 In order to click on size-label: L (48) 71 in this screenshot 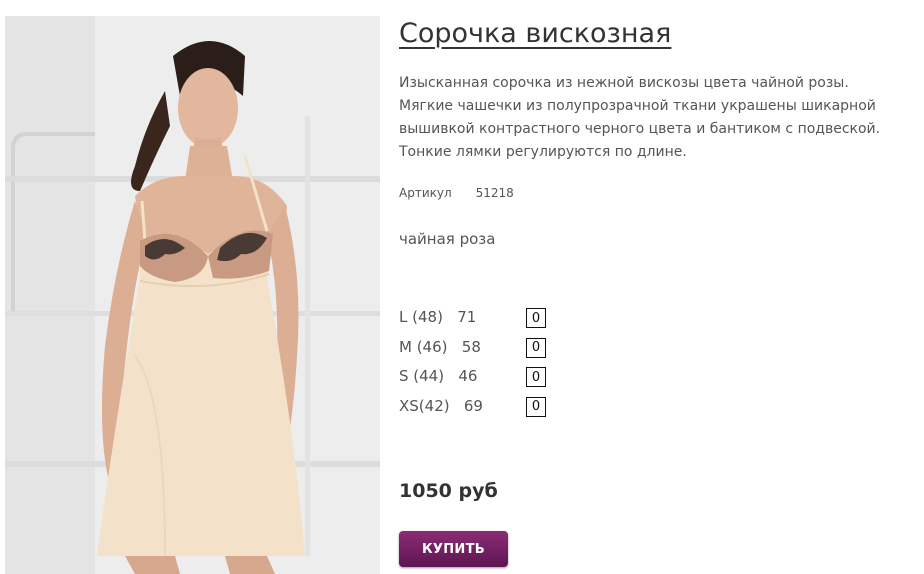, I will do `click(438, 317)`.